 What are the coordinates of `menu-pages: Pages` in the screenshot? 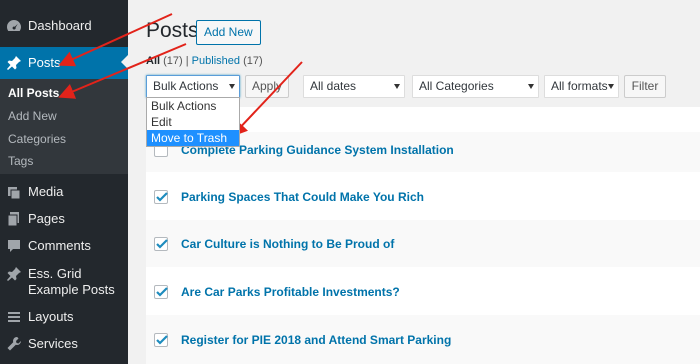 It's located at (64, 219).